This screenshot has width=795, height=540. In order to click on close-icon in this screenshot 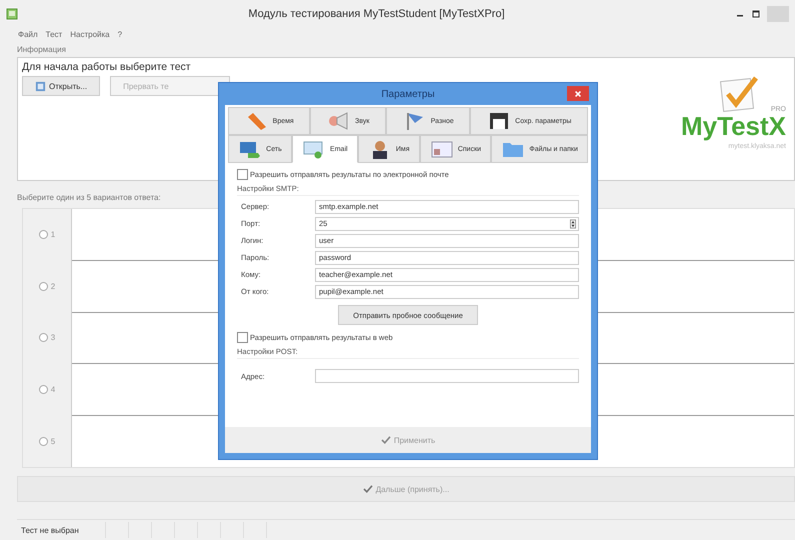, I will do `click(578, 94)`.